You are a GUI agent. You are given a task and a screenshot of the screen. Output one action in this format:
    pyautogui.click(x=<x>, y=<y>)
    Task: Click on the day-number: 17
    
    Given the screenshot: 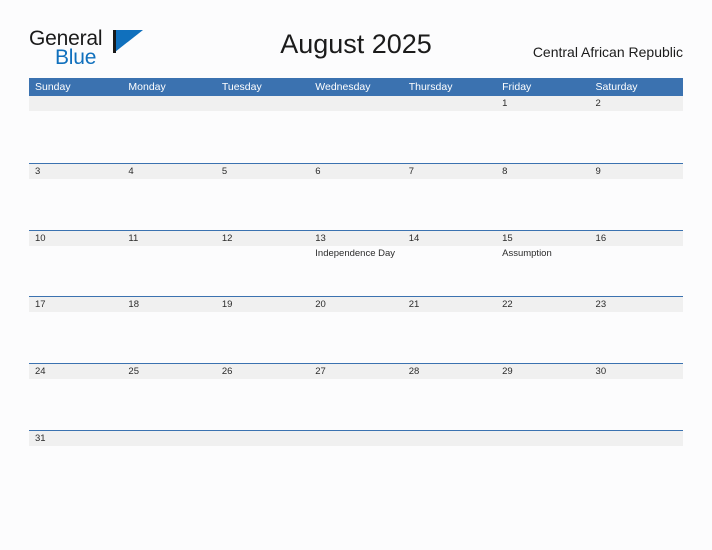 What is the action you would take?
    pyautogui.click(x=40, y=305)
    